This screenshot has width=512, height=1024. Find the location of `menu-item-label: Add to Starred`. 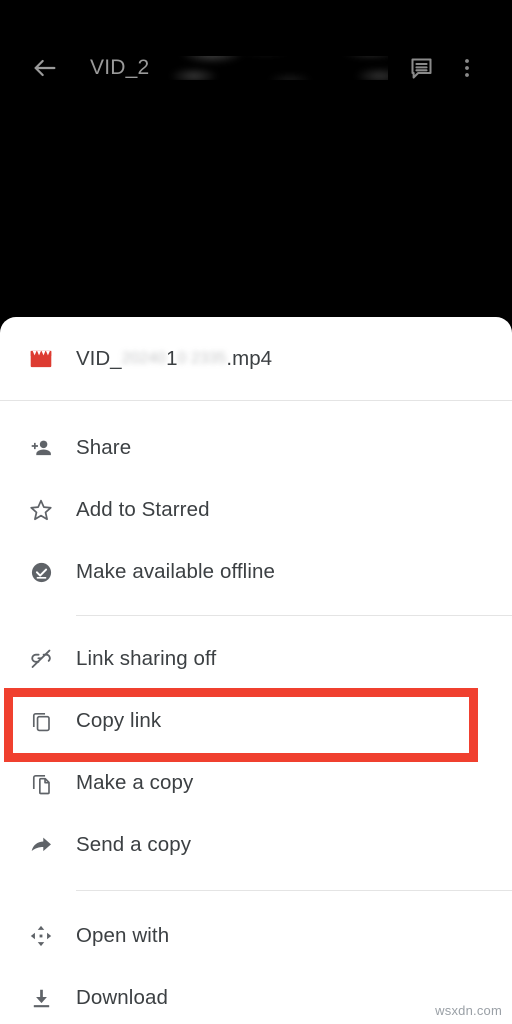

menu-item-label: Add to Starred is located at coordinates (143, 509).